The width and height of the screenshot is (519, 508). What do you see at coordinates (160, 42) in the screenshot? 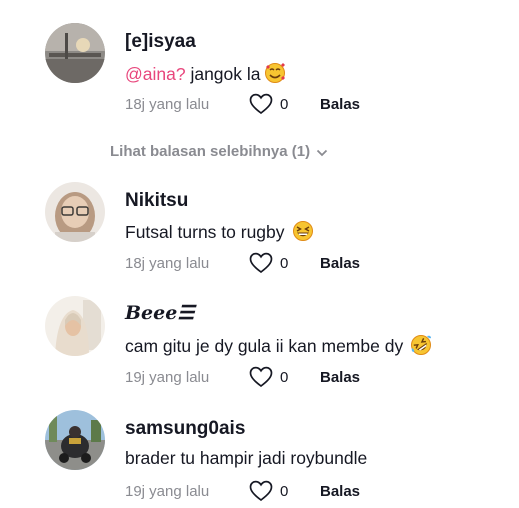
I see `comment-username: [e]isyaa` at bounding box center [160, 42].